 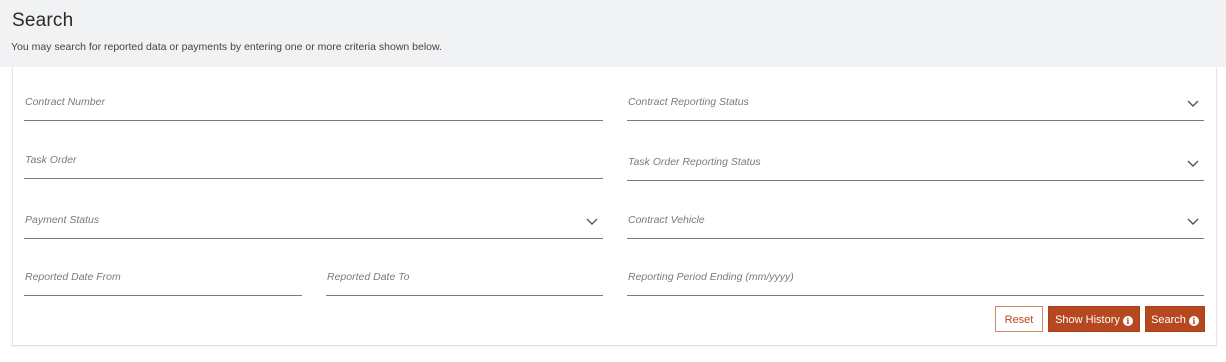 I want to click on show-history-button: Show History i, so click(x=1094, y=319).